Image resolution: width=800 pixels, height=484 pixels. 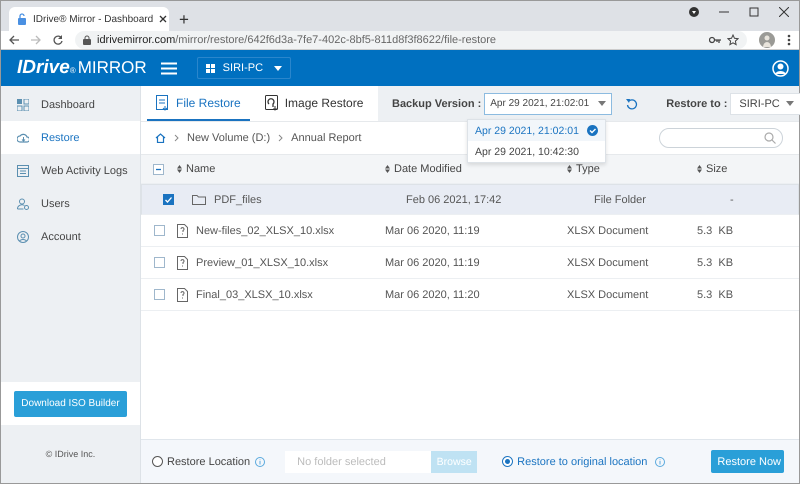 What do you see at coordinates (184, 19) in the screenshot?
I see `new-tab-button: +` at bounding box center [184, 19].